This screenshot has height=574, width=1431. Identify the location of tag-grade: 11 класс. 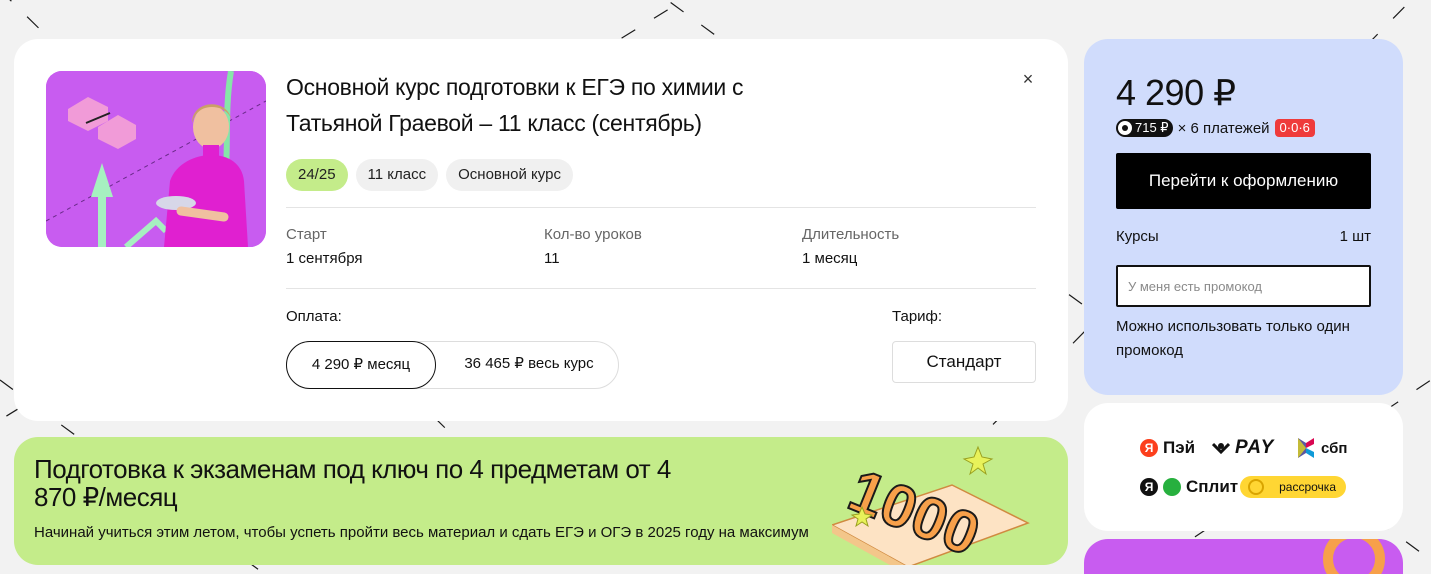
(397, 175).